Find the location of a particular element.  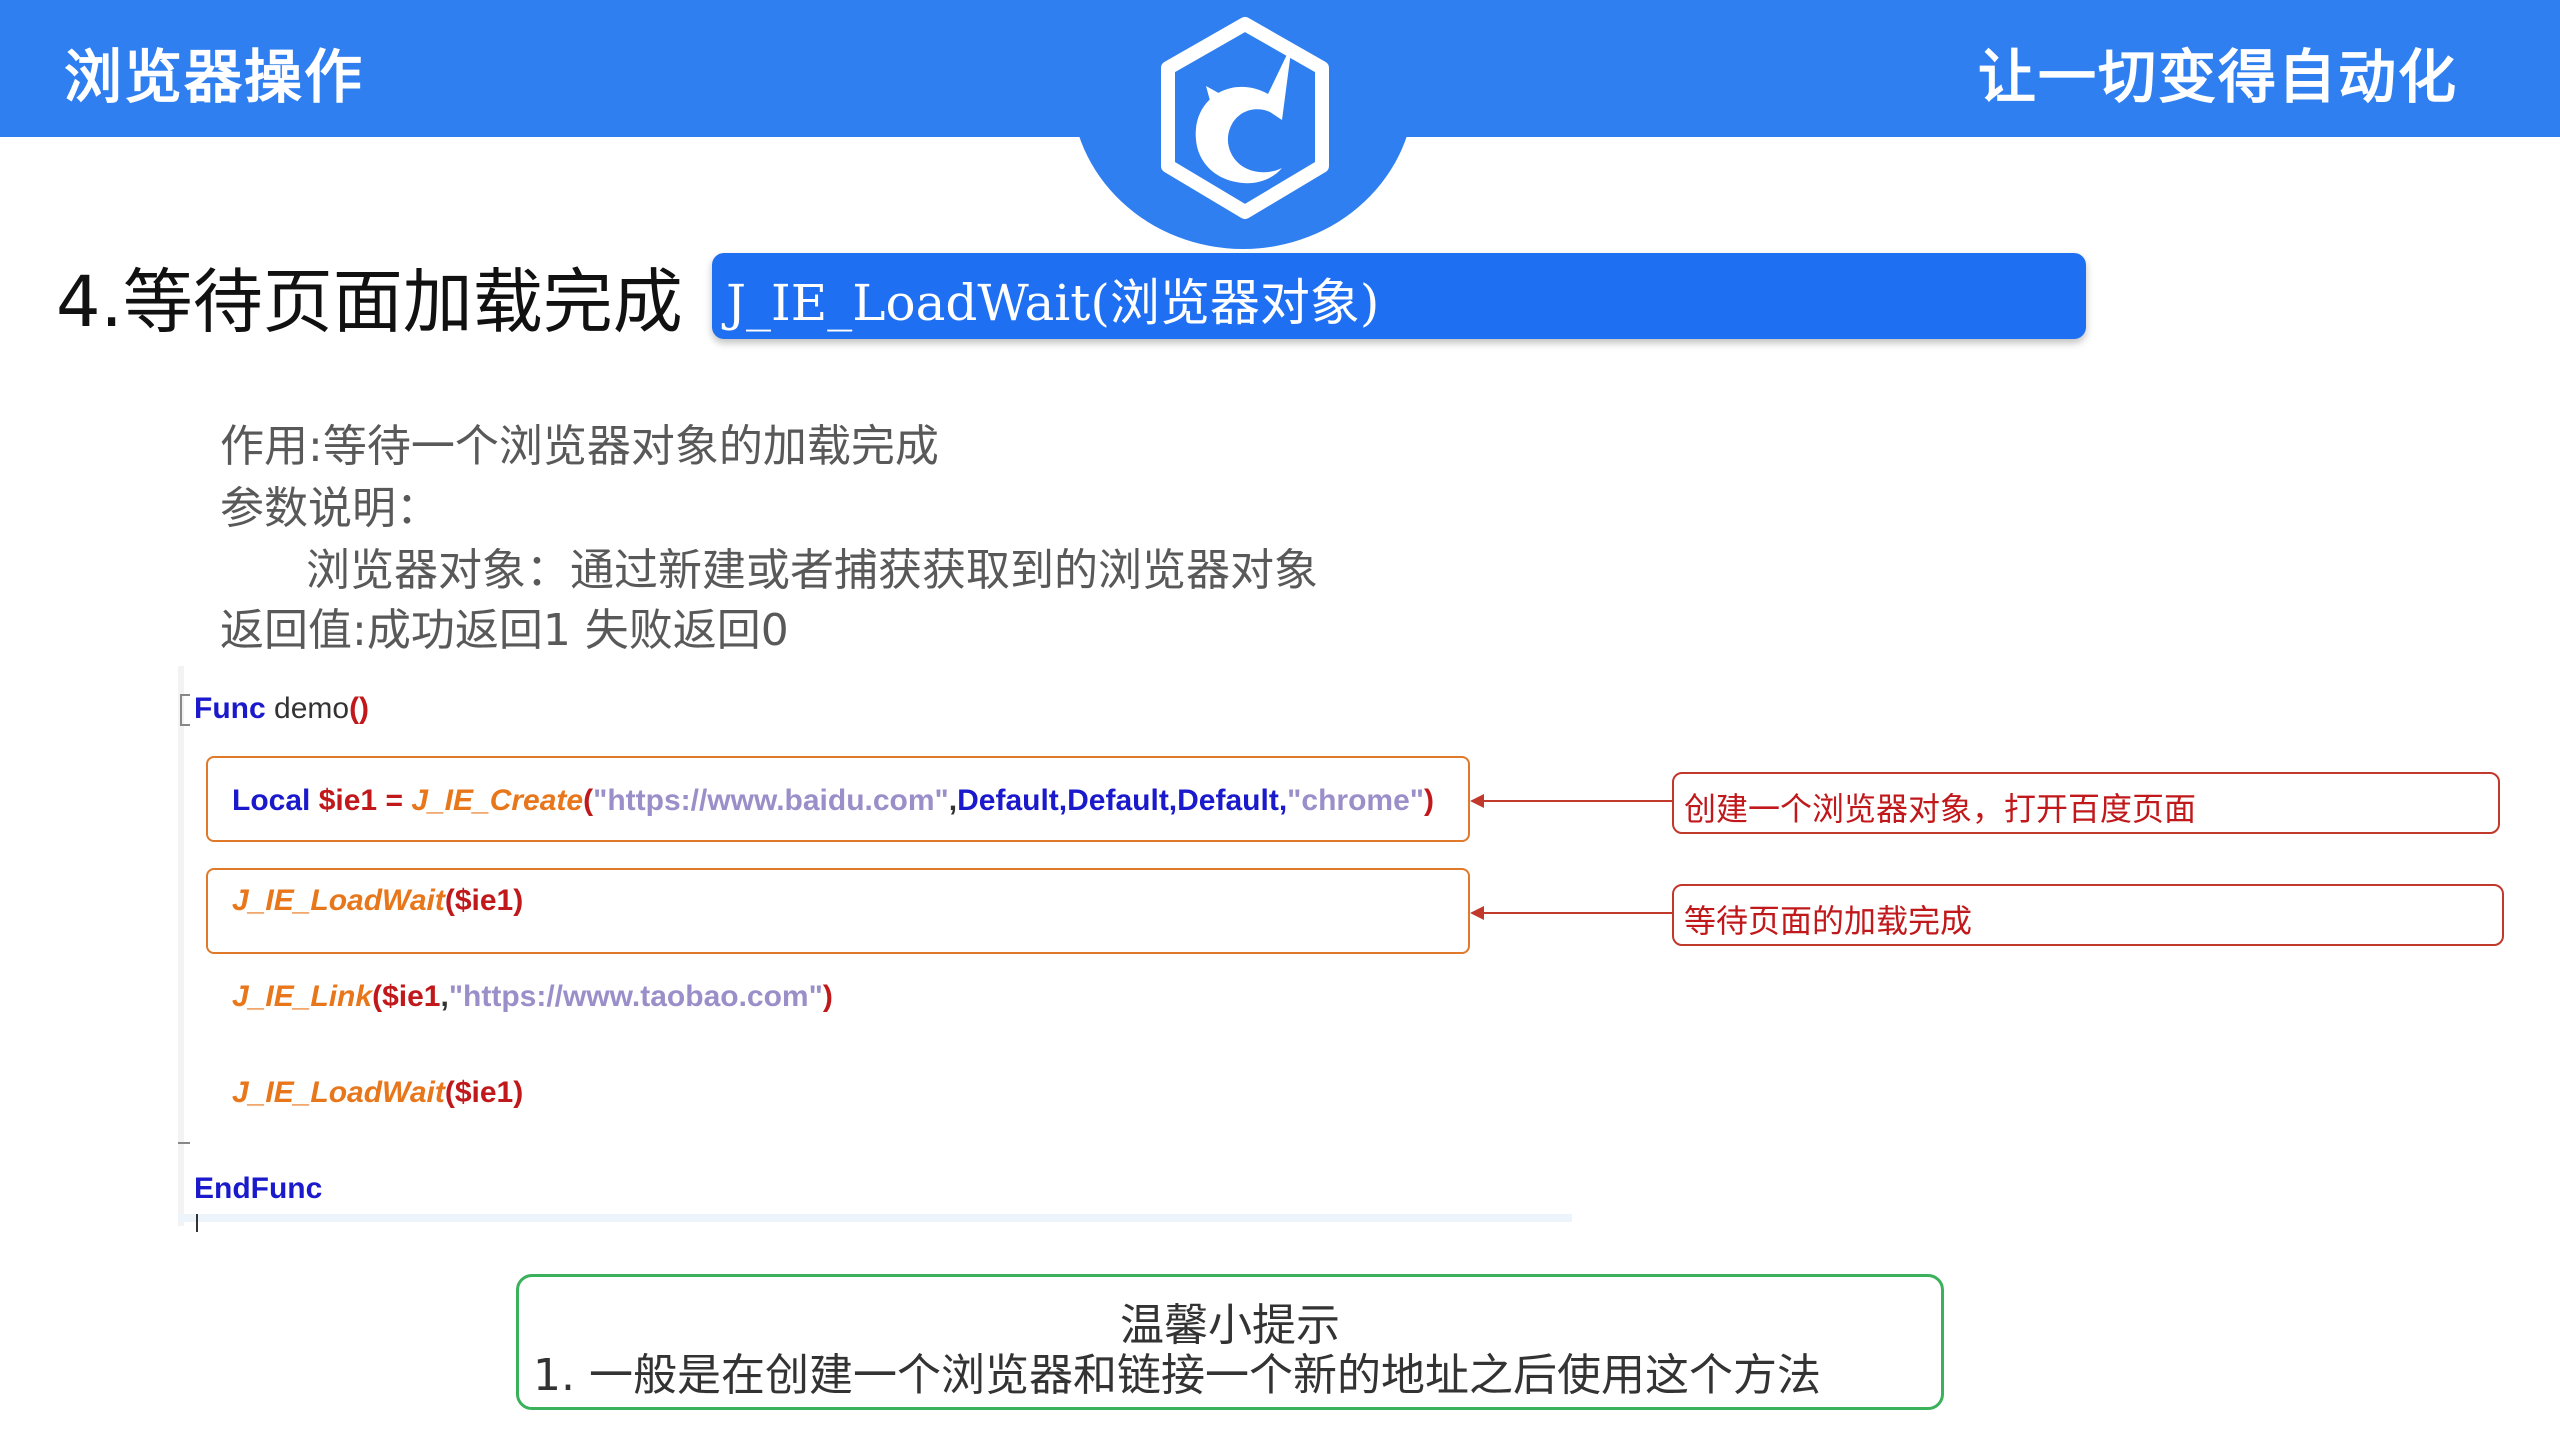

params-label: 参数说明： is located at coordinates (330, 508).